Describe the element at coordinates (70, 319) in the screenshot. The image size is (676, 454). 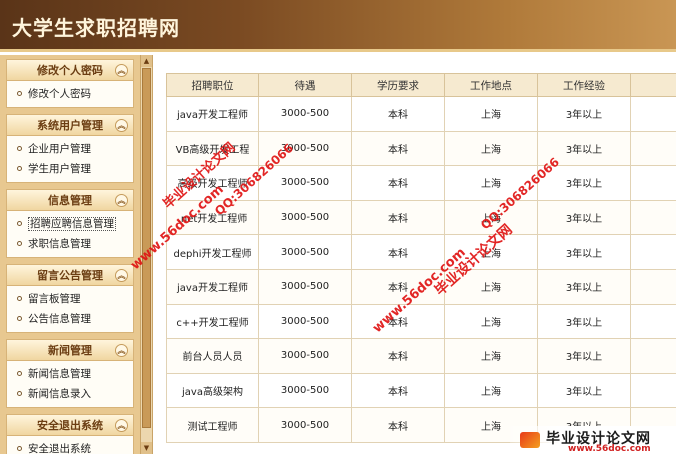
I see `sidebar-item-announcements: 公告信息管理` at that location.